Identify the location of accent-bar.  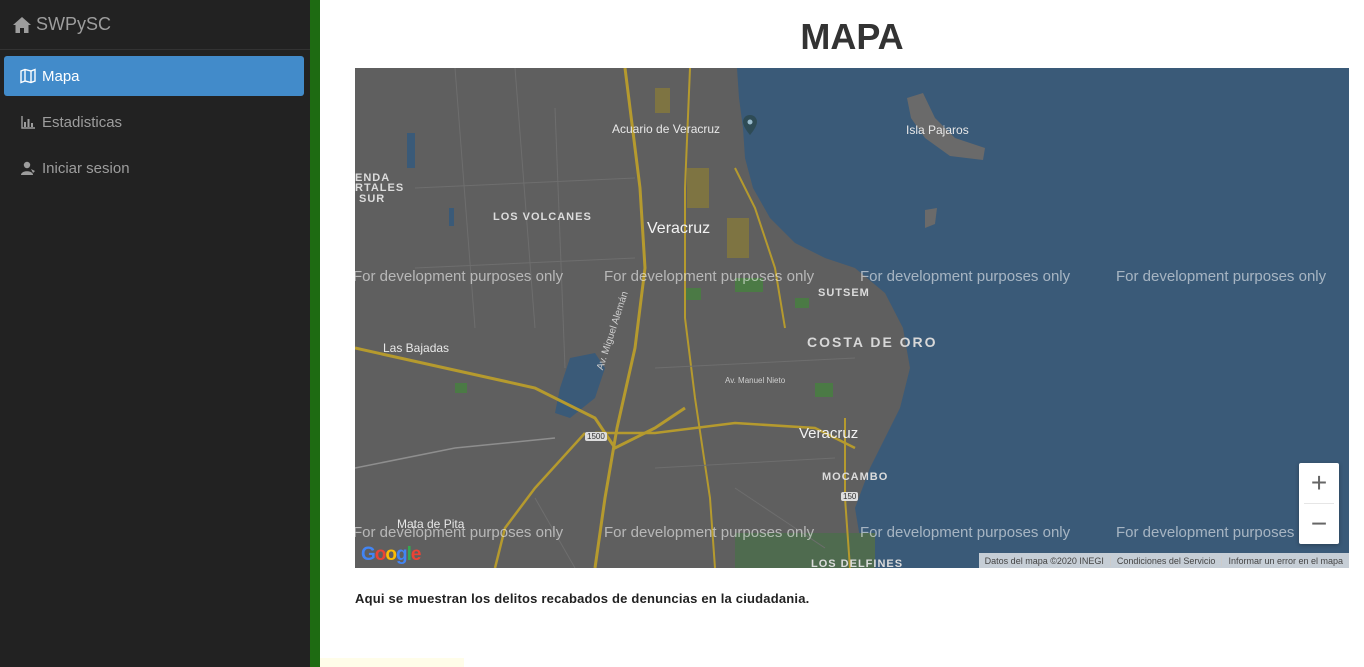
(315, 333).